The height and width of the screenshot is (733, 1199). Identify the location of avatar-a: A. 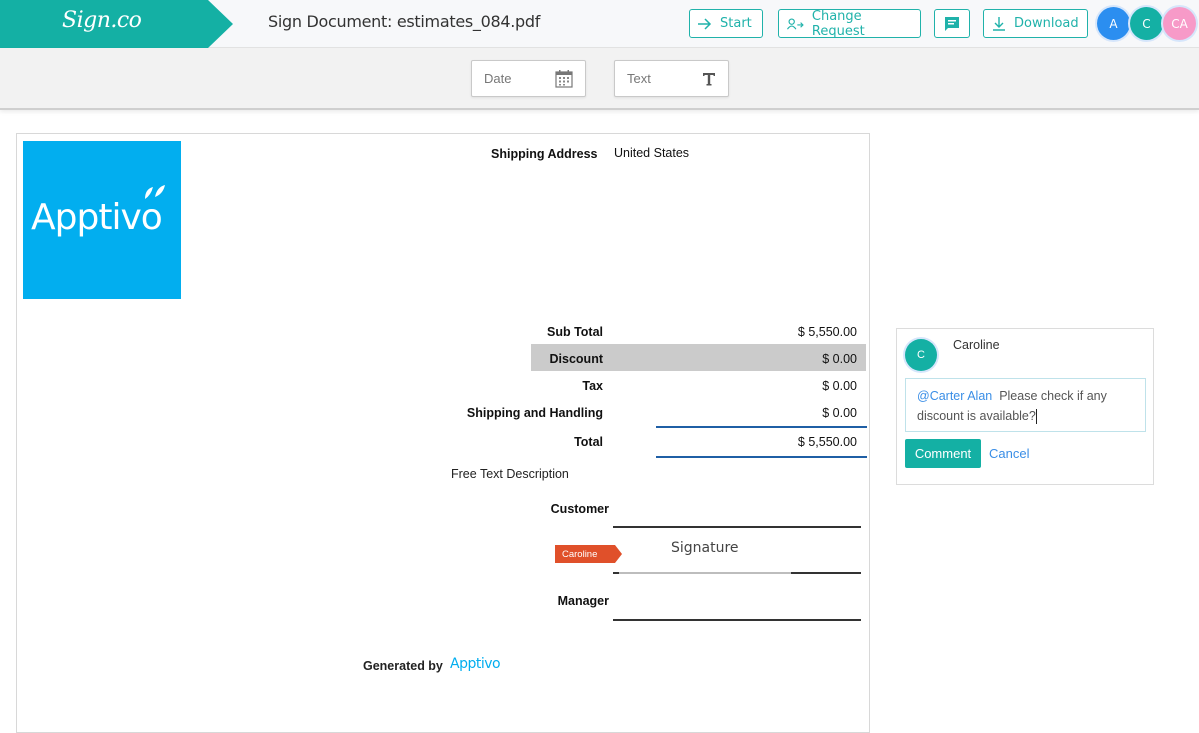
(1113, 23).